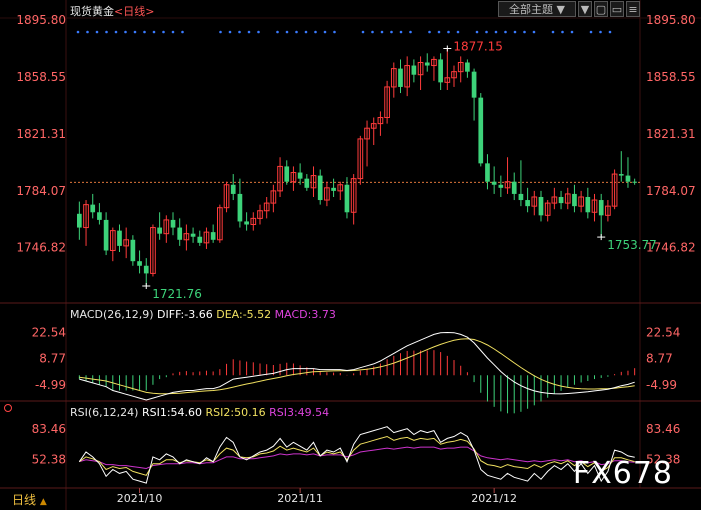  I want to click on macd-dea-line, so click(357, 366).